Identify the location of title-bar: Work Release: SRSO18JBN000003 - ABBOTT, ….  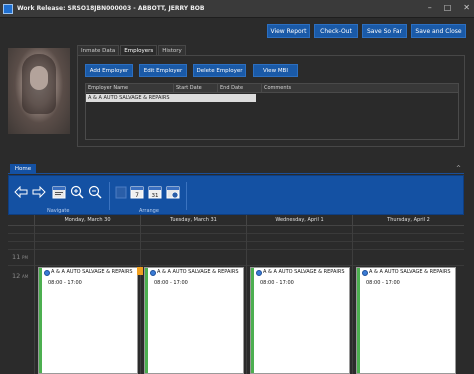
(237, 9).